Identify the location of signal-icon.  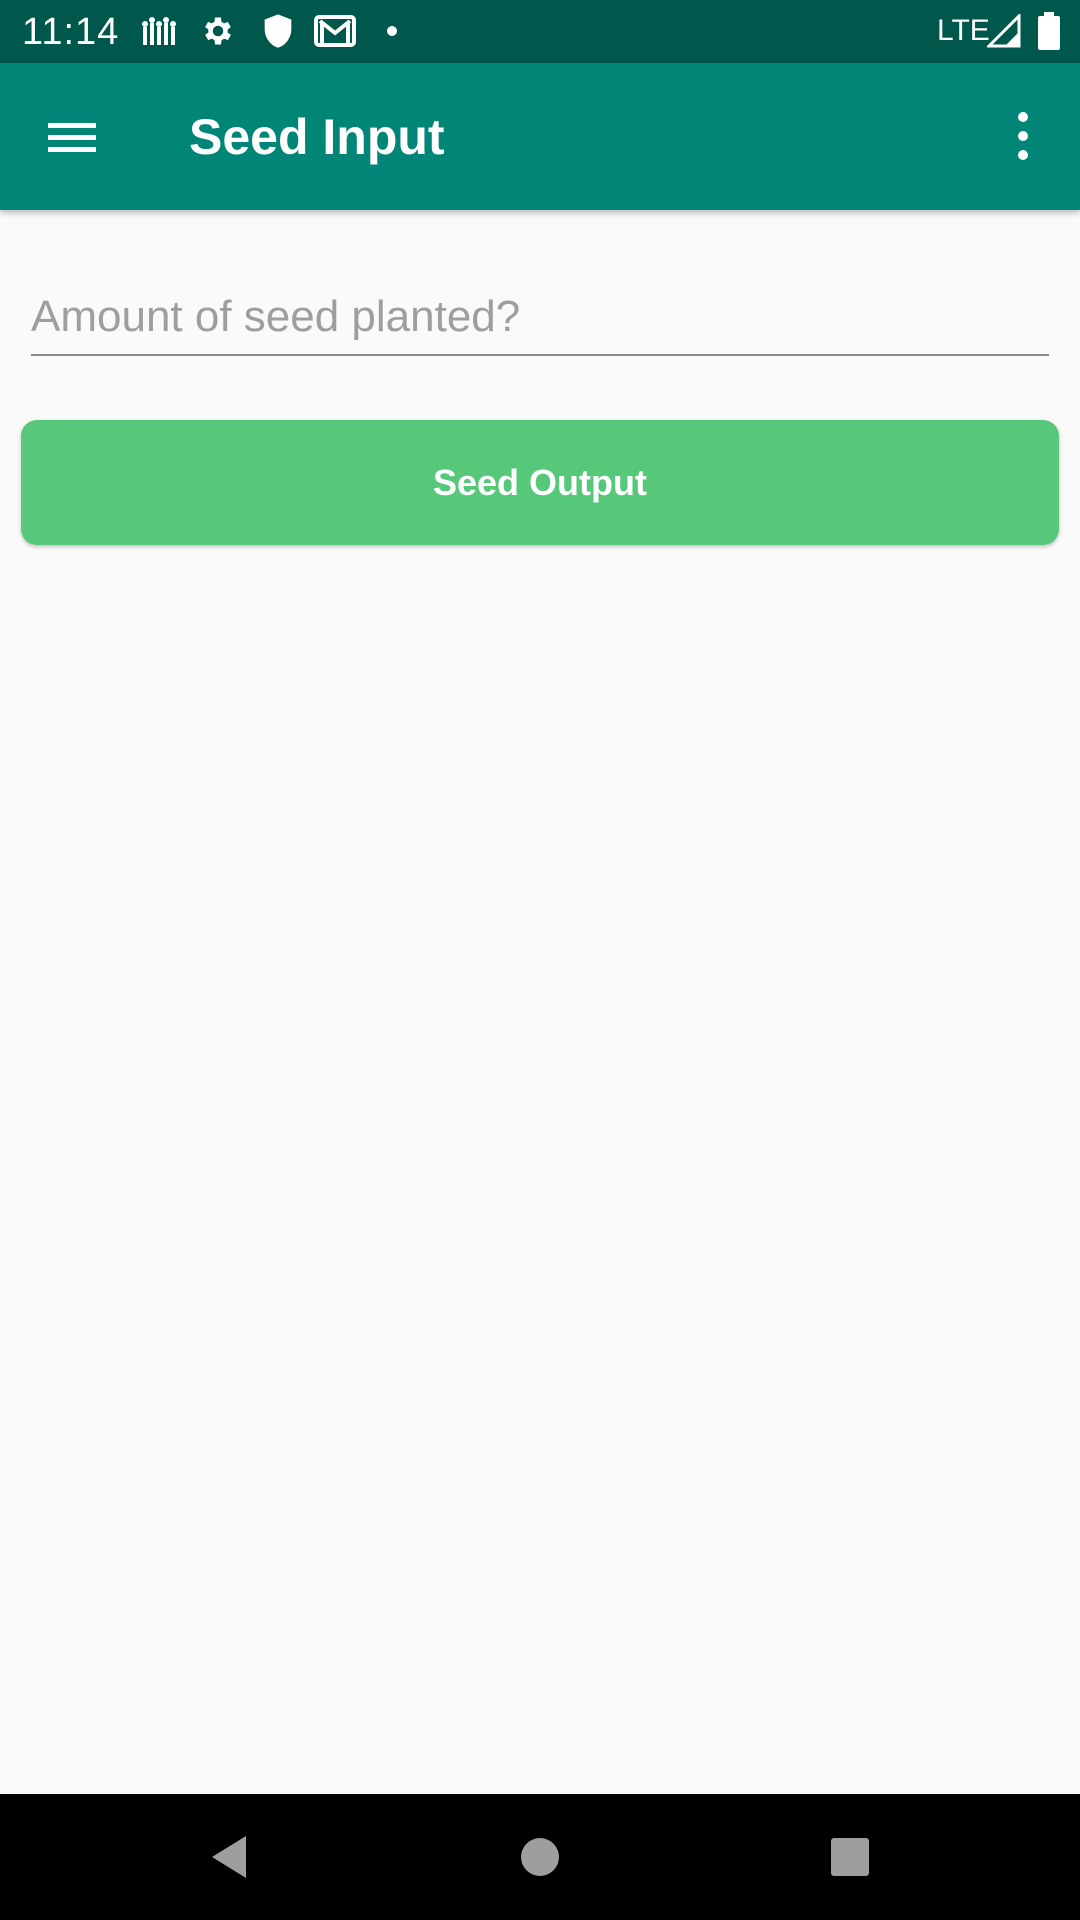
(1003, 32).